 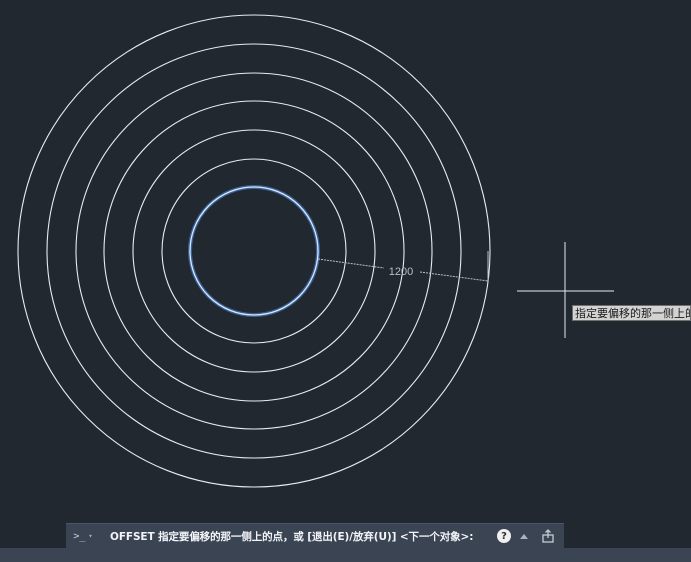 I want to click on arrow-up-icon, so click(x=524, y=536).